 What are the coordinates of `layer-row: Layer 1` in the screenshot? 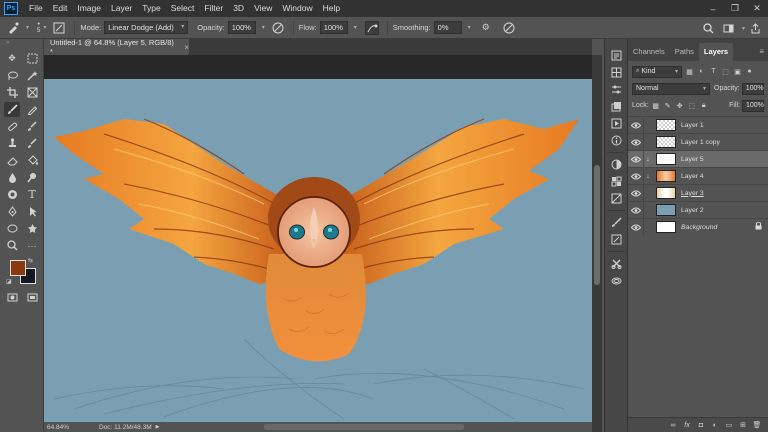 It's located at (698, 125).